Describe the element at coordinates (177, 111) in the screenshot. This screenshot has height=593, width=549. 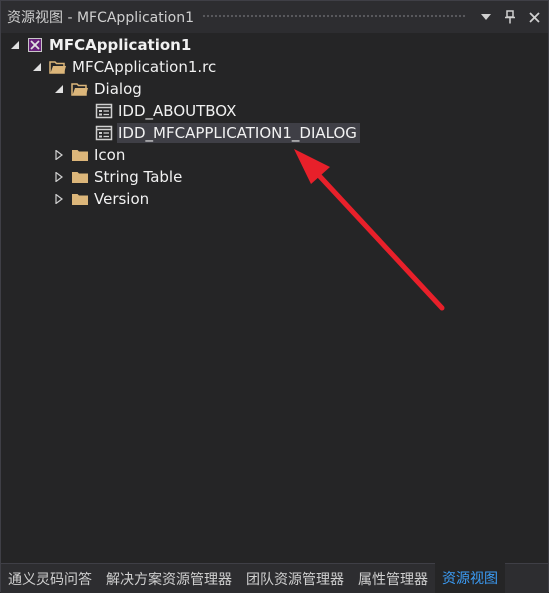
I see `tree-node-label: IDD_ABOUTBOX` at that location.